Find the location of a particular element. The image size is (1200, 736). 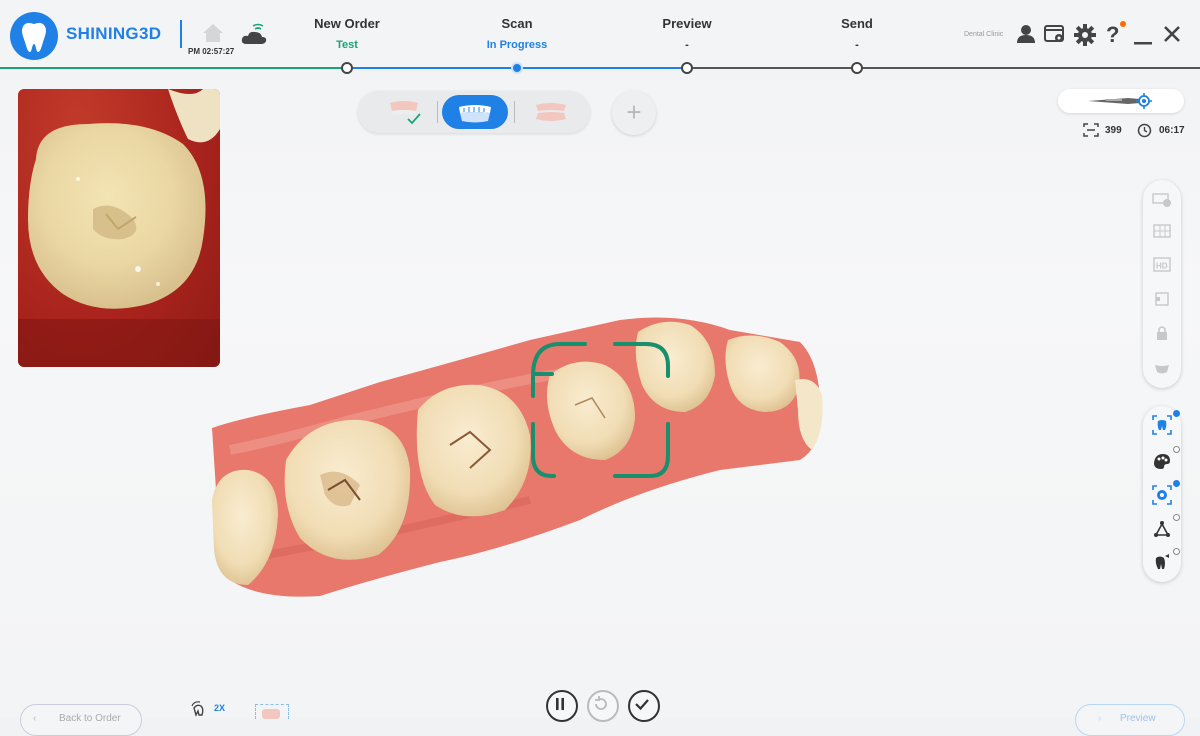

jaw-model-icon is located at coordinates (1162, 367).